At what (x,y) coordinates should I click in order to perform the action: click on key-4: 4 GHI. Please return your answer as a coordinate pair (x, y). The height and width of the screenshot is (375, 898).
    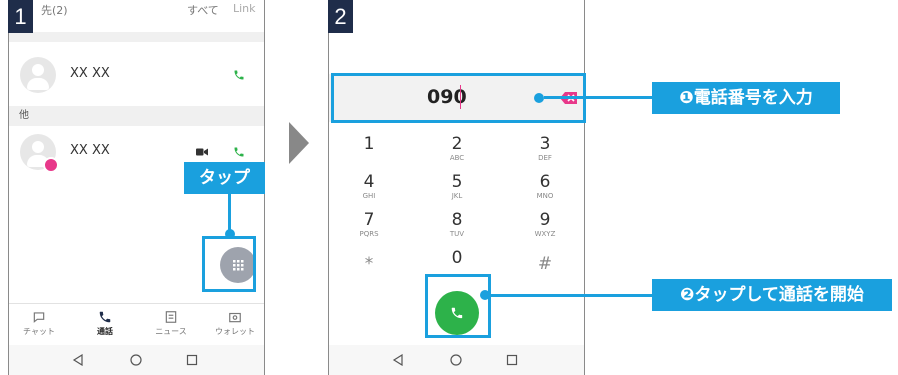
    Looking at the image, I should click on (369, 186).